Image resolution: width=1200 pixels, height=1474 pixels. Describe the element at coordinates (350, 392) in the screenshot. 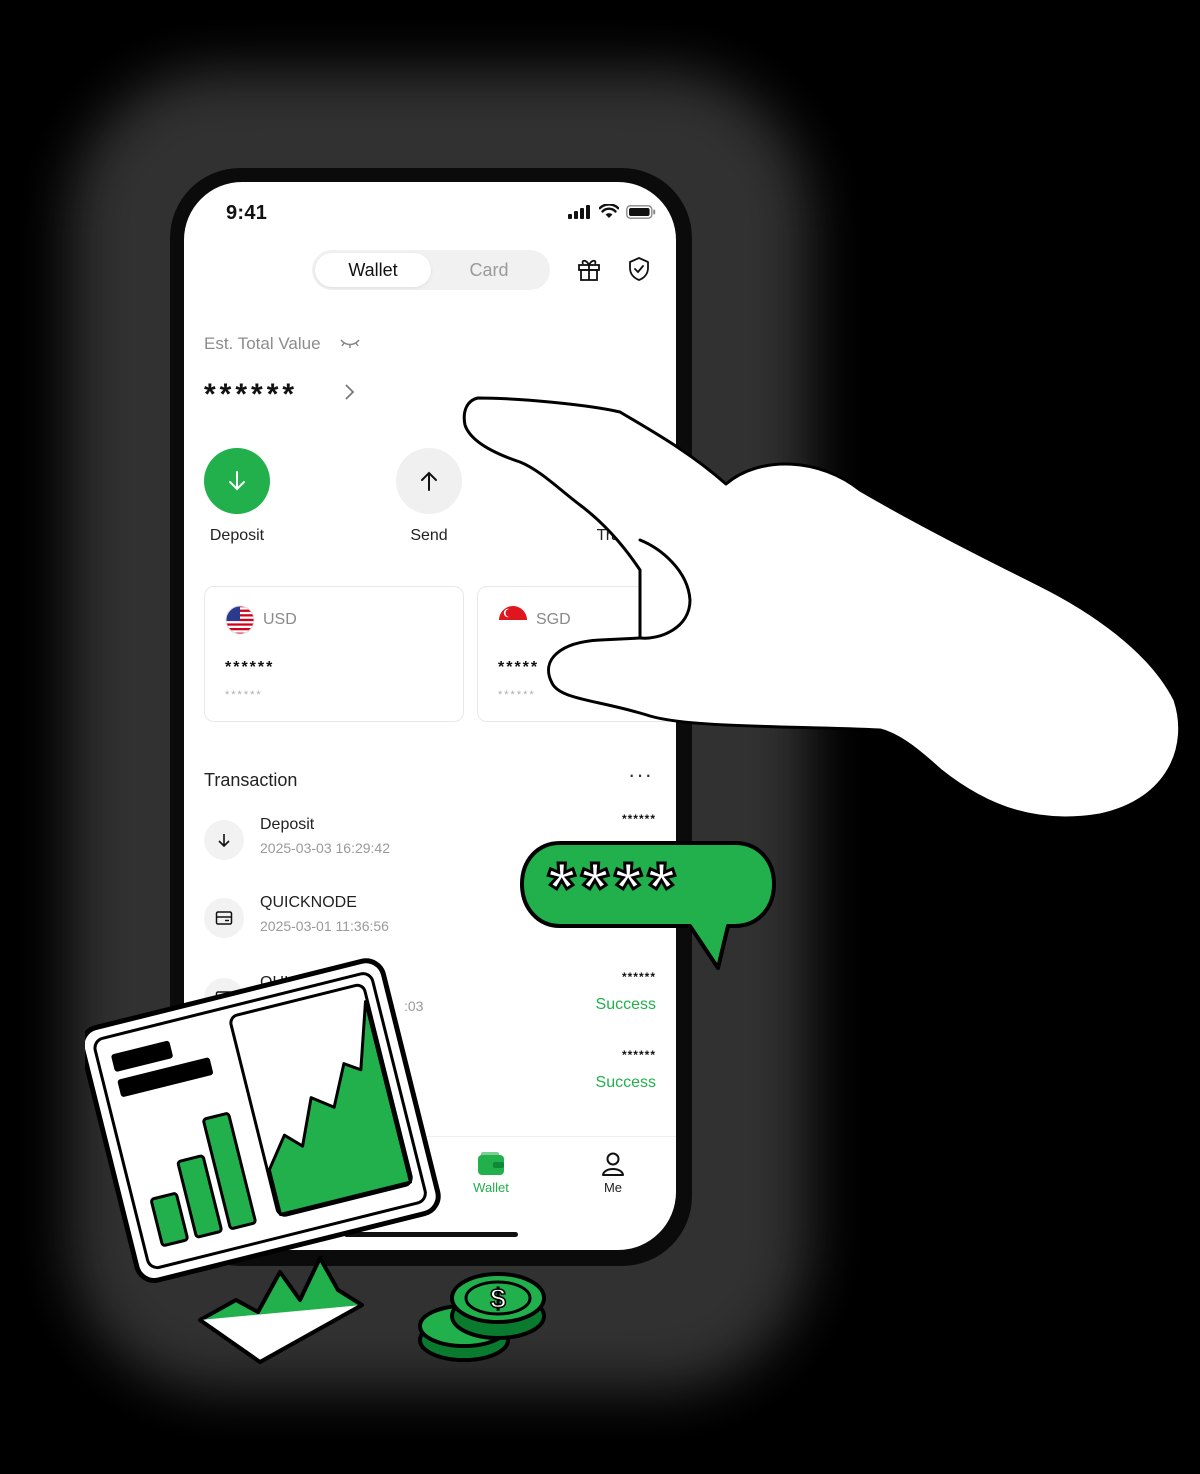

I see `chevron-right-icon` at that location.